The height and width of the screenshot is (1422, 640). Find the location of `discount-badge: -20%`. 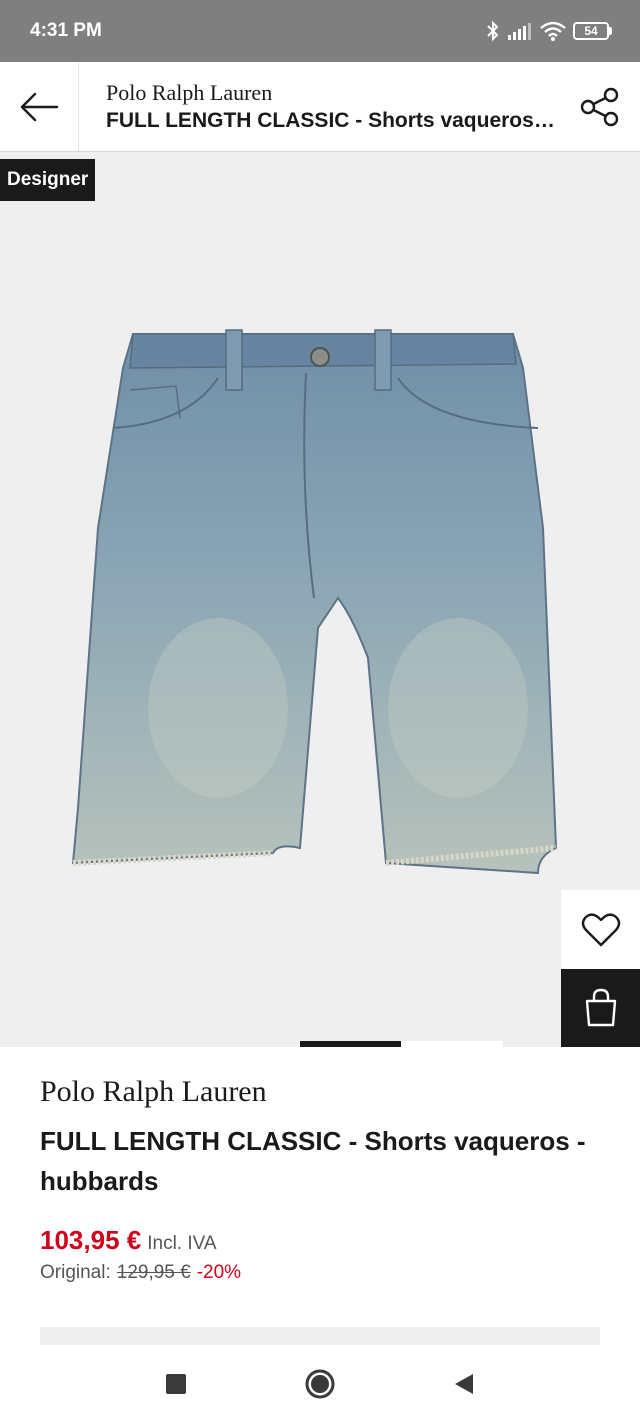

discount-badge: -20% is located at coordinates (219, 1272).